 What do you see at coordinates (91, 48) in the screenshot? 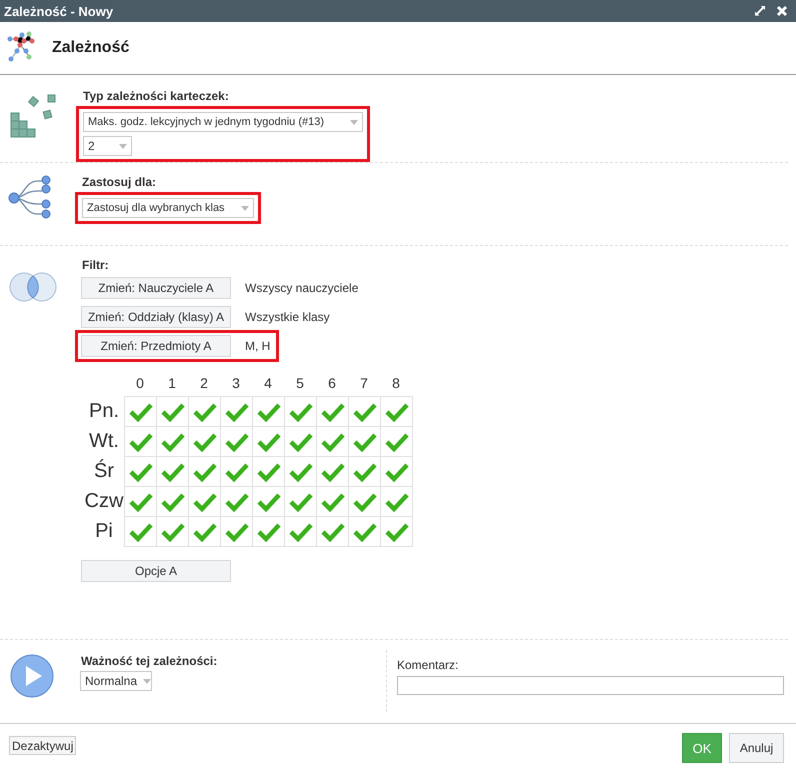
I see `dialog-heading: Zależność` at bounding box center [91, 48].